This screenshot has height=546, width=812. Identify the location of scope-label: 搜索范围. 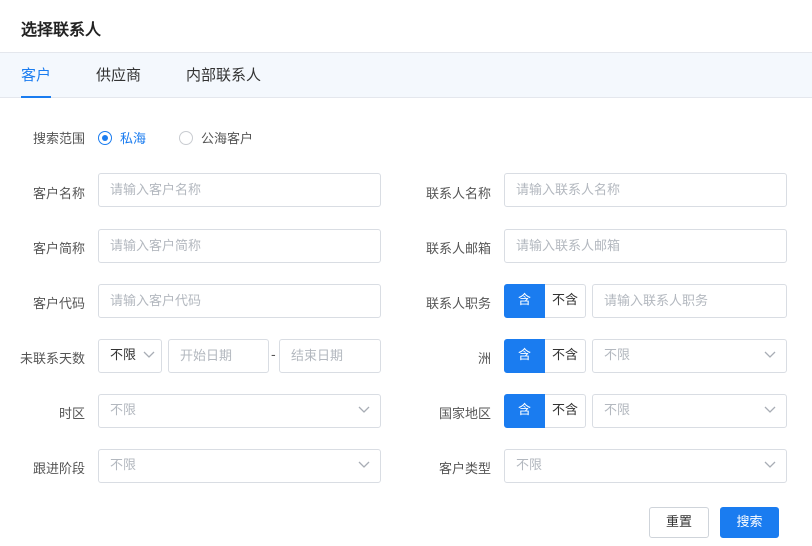
(58, 139).